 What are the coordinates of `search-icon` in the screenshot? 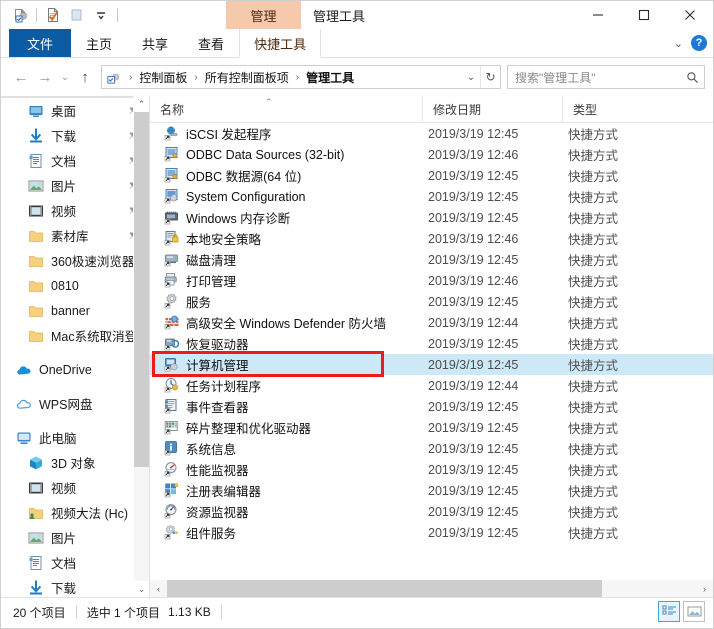 It's located at (692, 77).